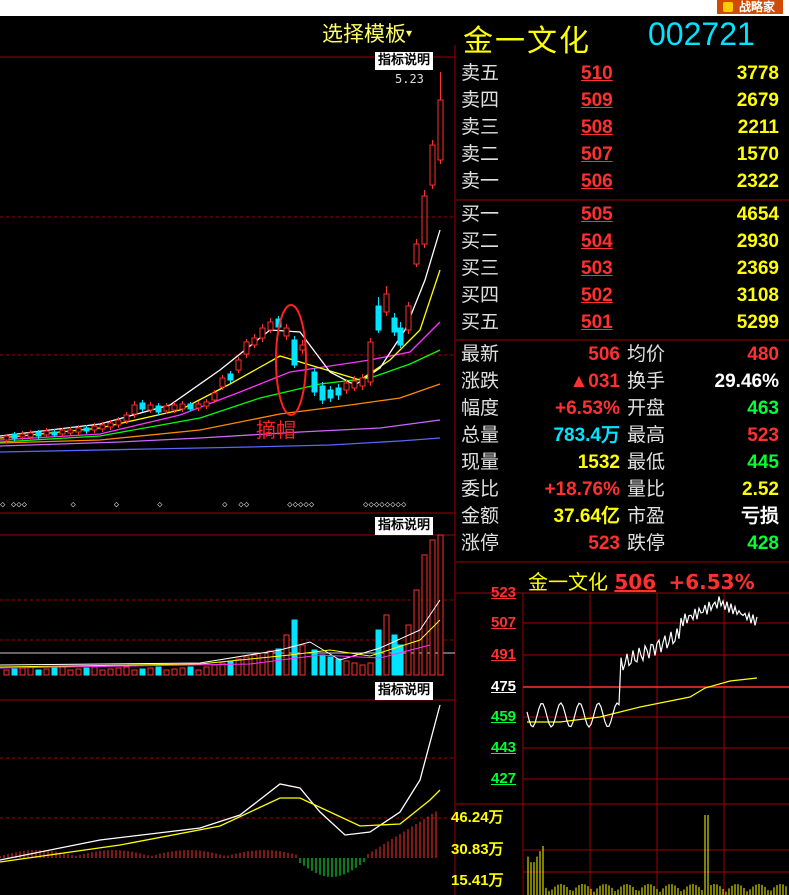  I want to click on ask-price: 506, so click(597, 181).